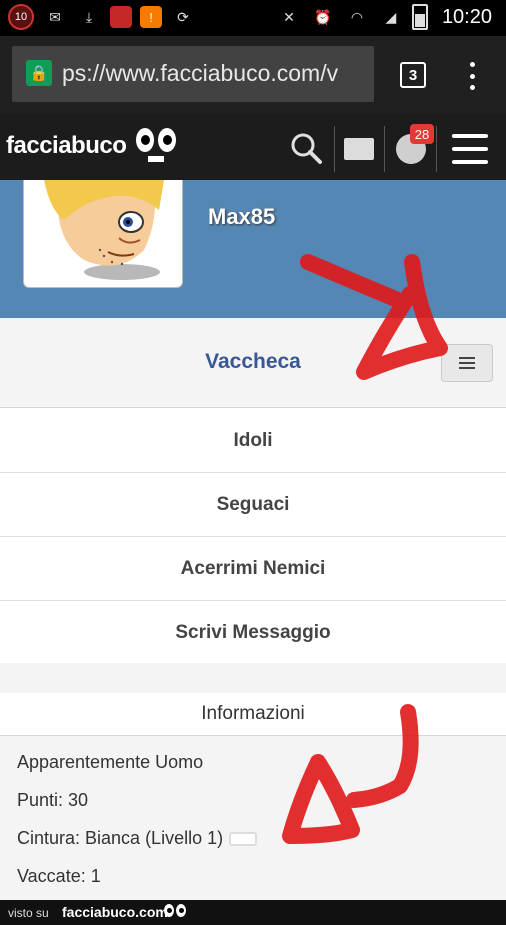 The height and width of the screenshot is (925, 506). Describe the element at coordinates (28, 913) in the screenshot. I see `footer-visto-label: visto su` at that location.